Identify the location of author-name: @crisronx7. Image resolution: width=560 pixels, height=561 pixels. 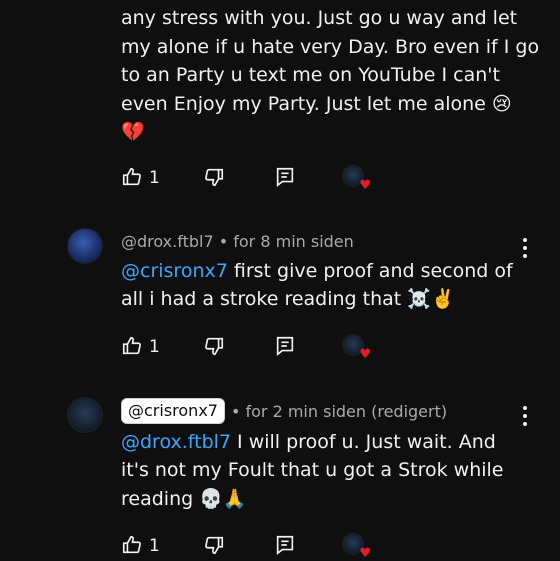
(173, 411).